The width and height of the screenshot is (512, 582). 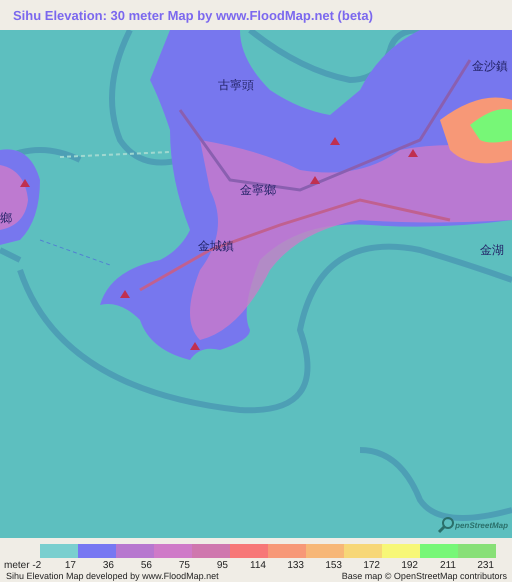 I want to click on legend-value-label: 133, so click(x=295, y=565).